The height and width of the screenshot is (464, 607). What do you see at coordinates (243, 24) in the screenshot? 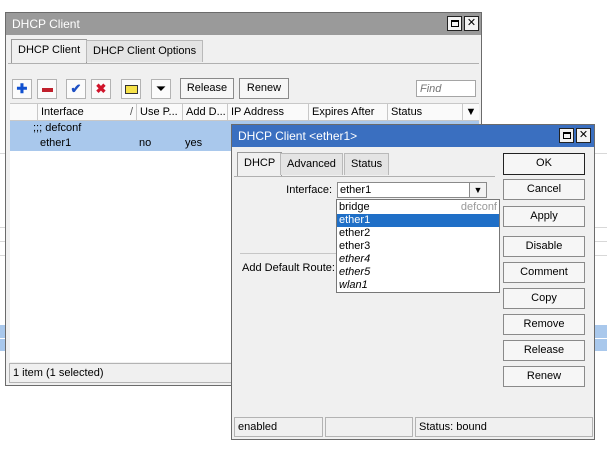
I see `window-titlebar: DHCP Client` at bounding box center [243, 24].